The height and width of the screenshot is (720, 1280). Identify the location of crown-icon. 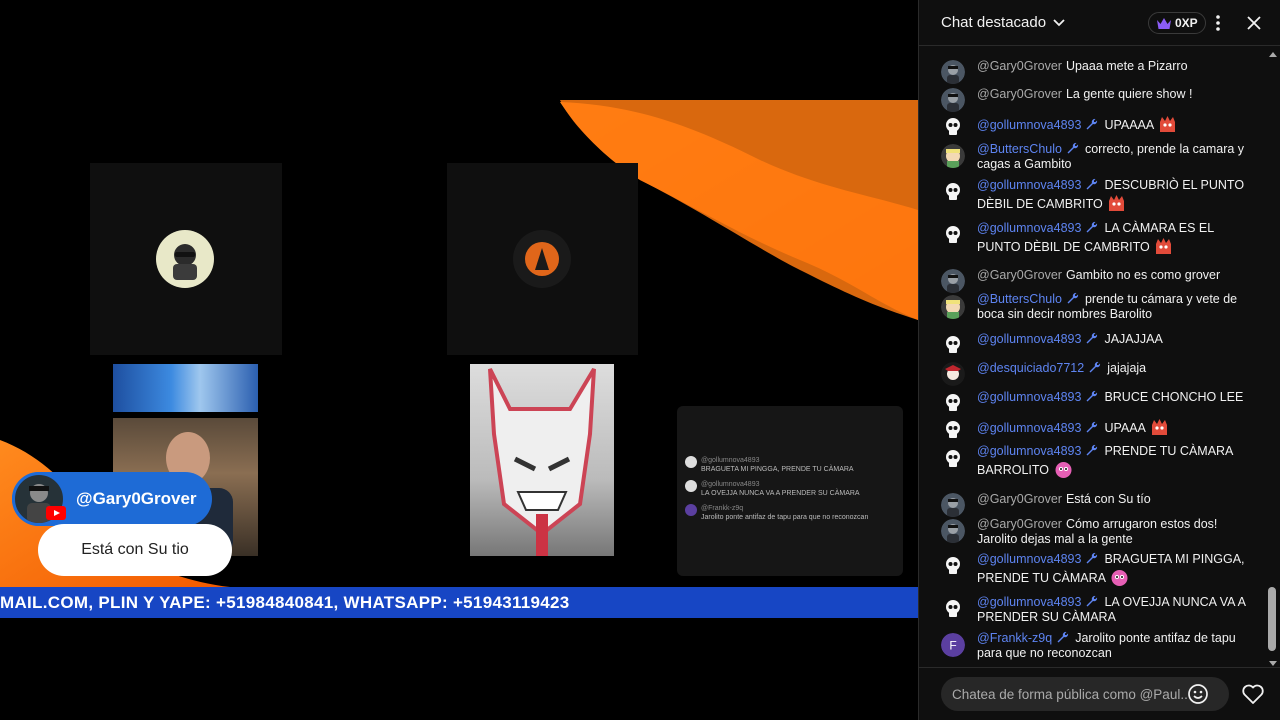
(1164, 23).